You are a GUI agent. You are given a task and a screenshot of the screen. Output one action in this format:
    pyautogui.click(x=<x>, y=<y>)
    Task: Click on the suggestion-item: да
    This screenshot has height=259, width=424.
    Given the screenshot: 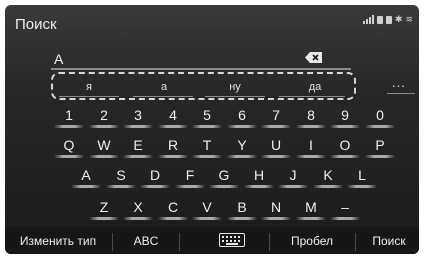 What is the action you would take?
    pyautogui.click(x=315, y=87)
    